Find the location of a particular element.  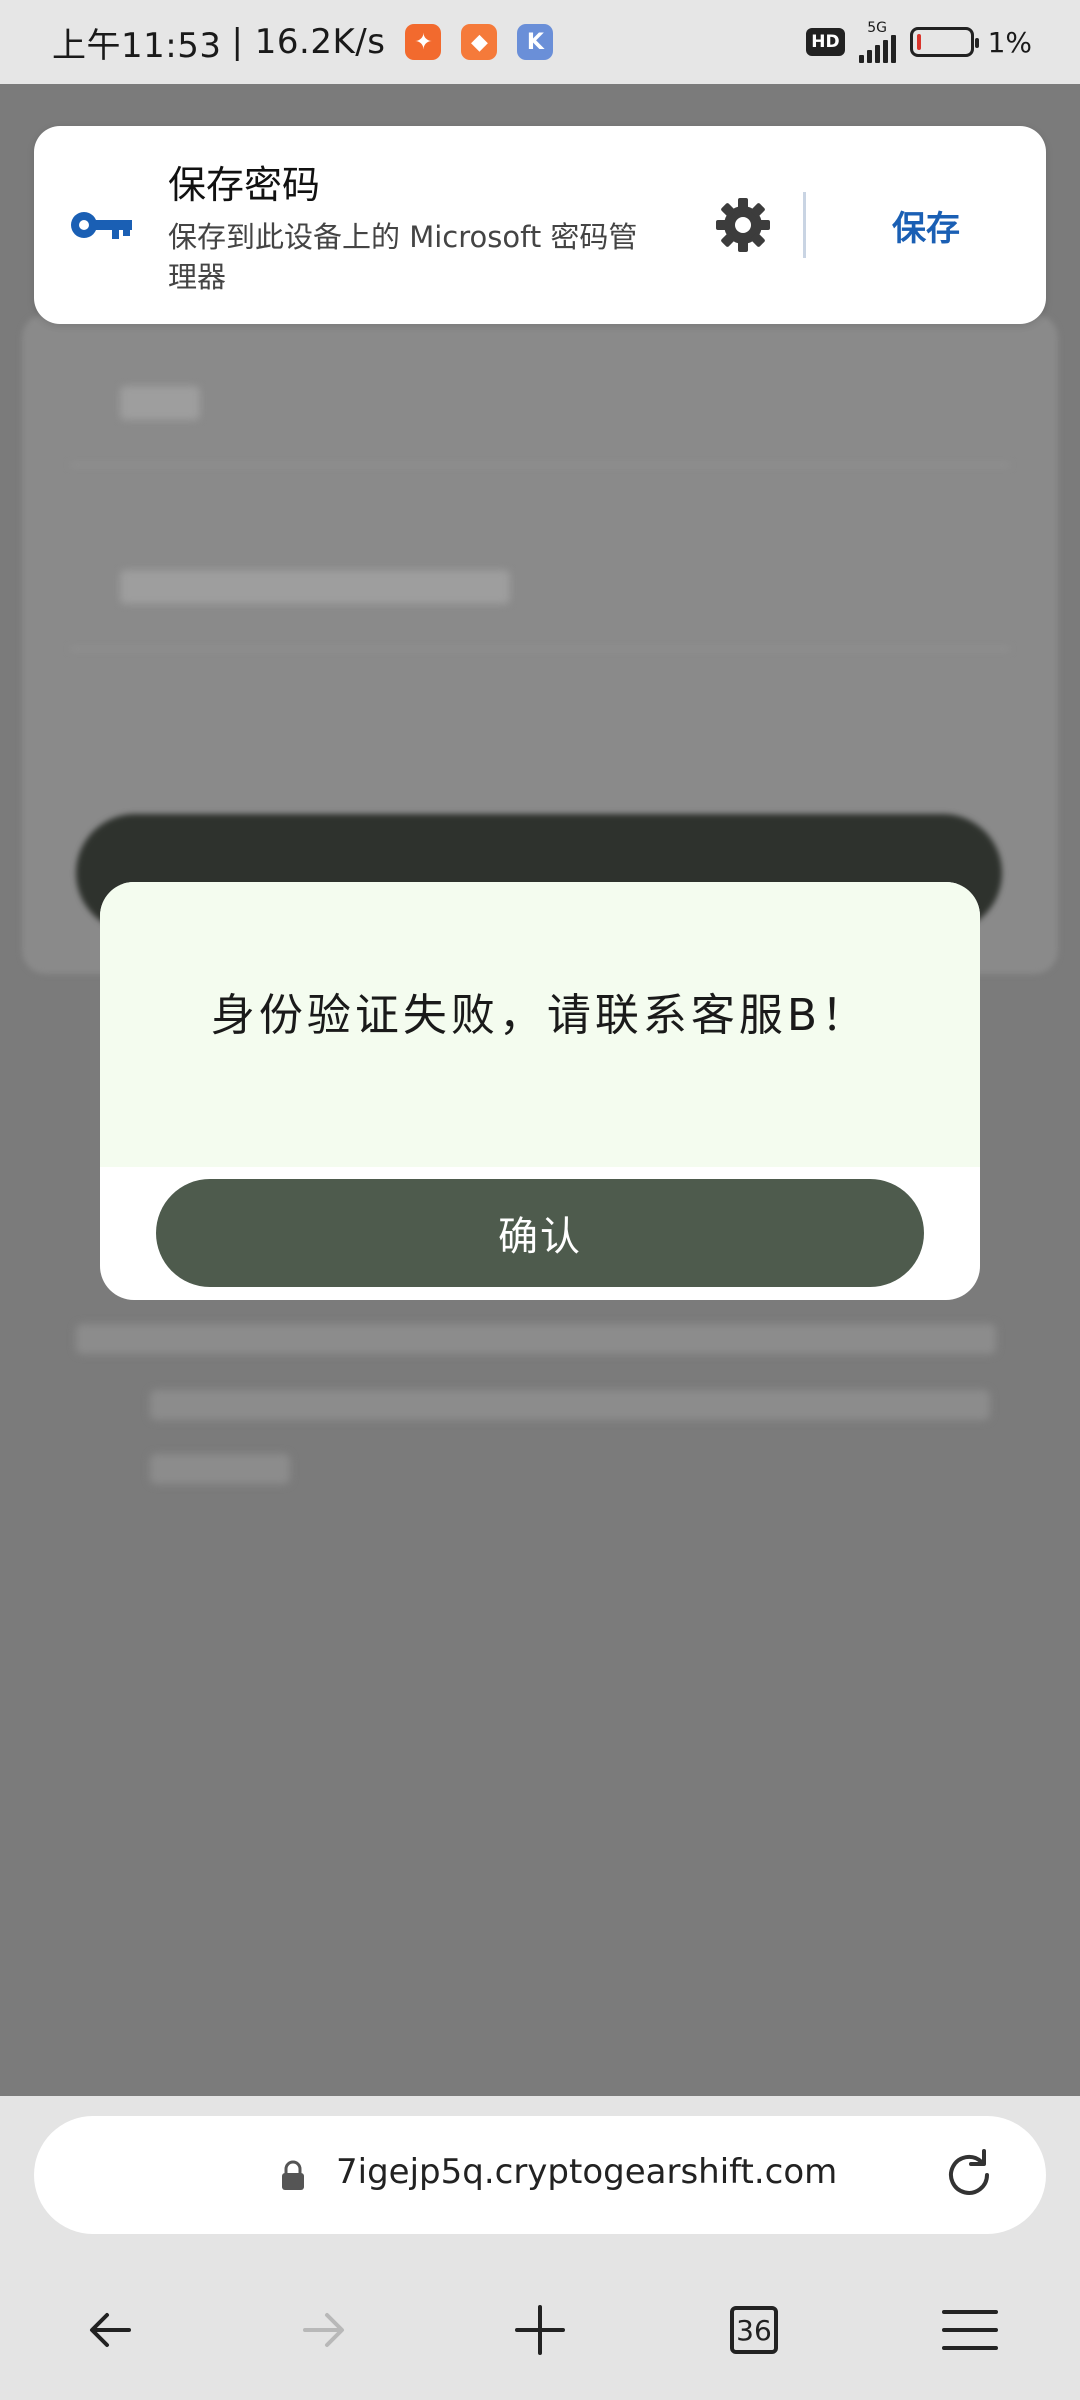

menu-button is located at coordinates (970, 2330).